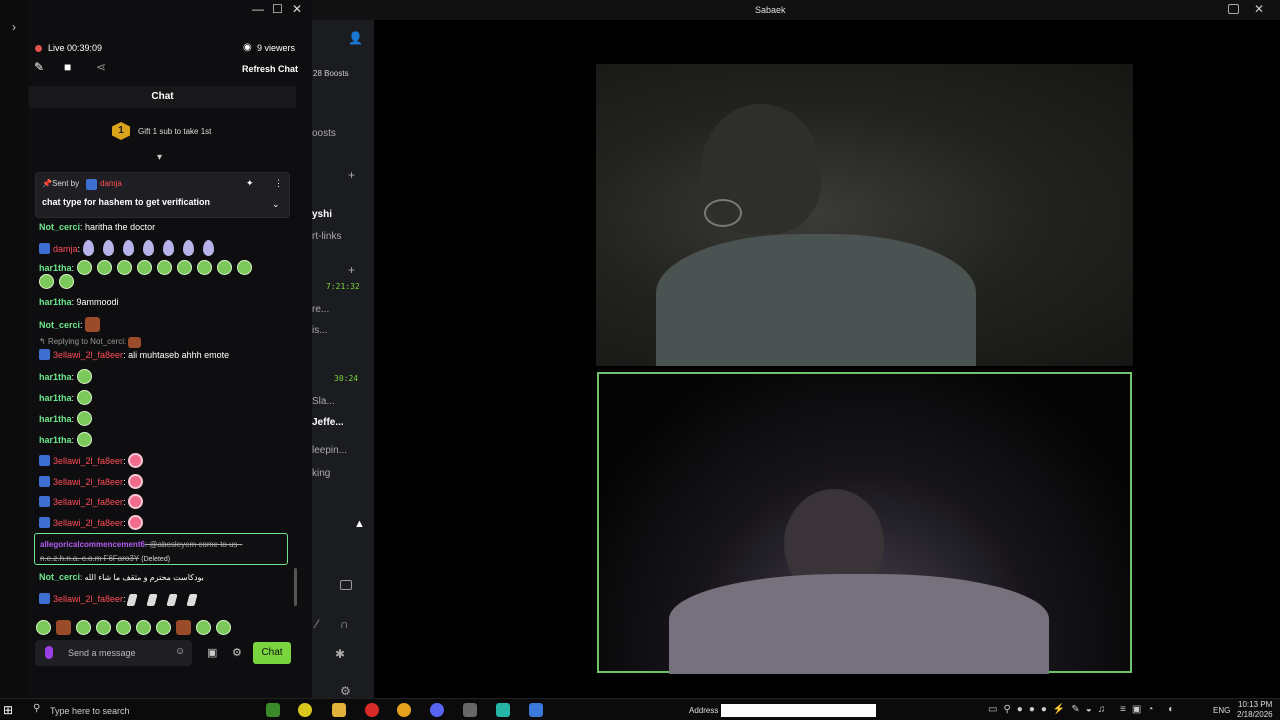  Describe the element at coordinates (344, 624) in the screenshot. I see `headset-icon: ∩` at that location.